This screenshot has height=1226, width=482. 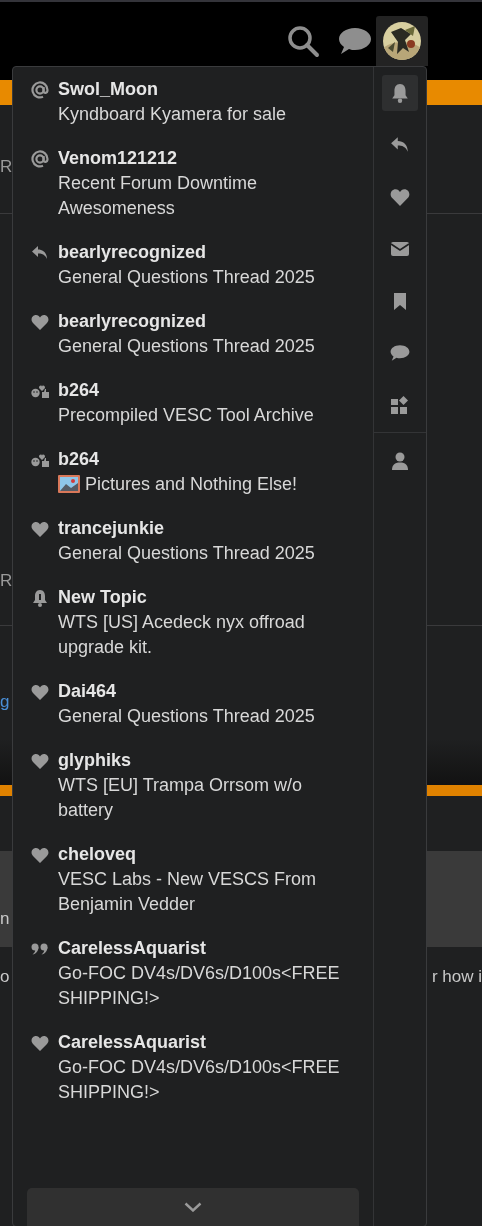 What do you see at coordinates (95, 760) in the screenshot?
I see `notification-author: glyphiks` at bounding box center [95, 760].